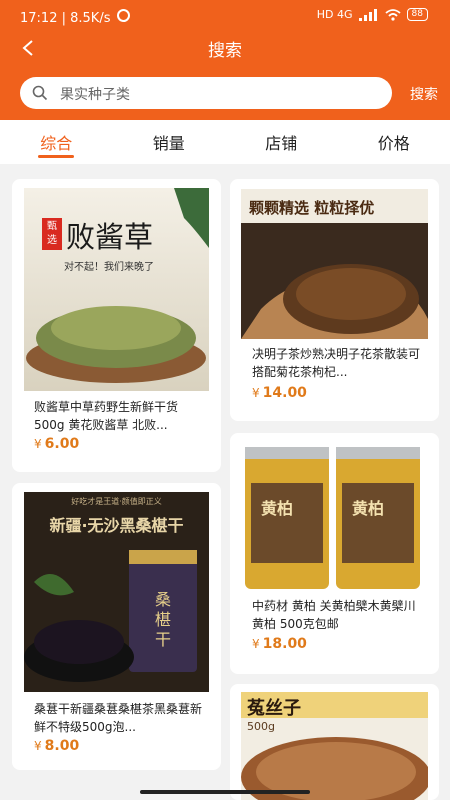 Image resolution: width=450 pixels, height=800 pixels. What do you see at coordinates (52, 234) in the screenshot?
I see `image-badge: 甄选` at bounding box center [52, 234].